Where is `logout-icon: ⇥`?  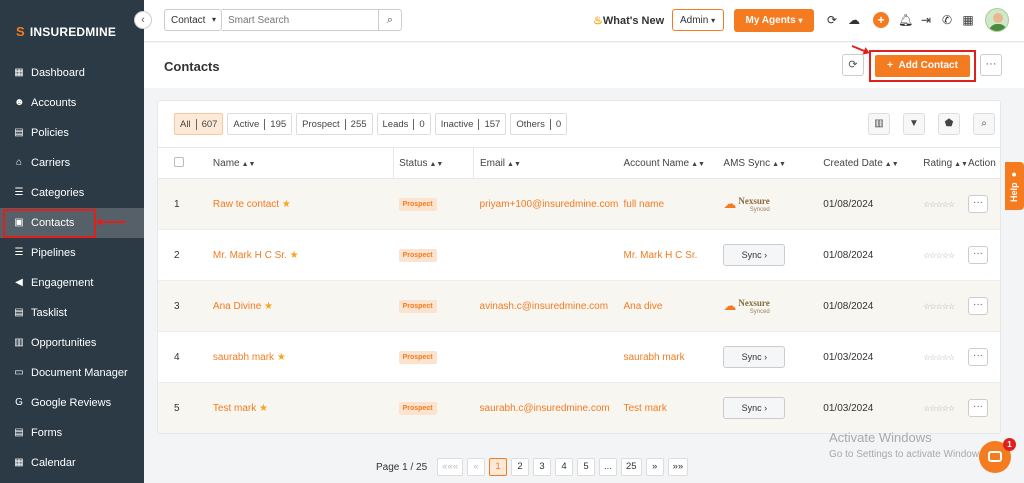 logout-icon: ⇥ is located at coordinates (926, 20).